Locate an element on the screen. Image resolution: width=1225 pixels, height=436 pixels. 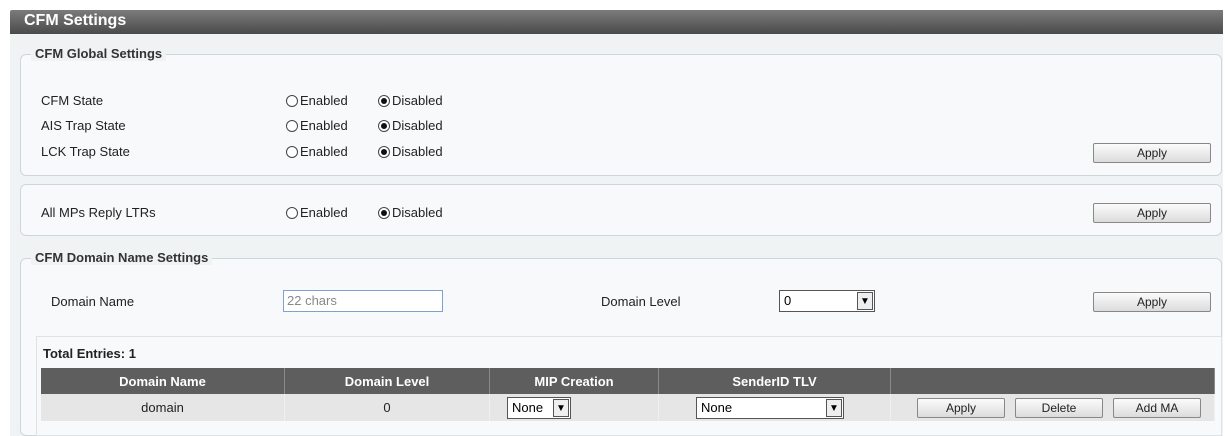
header-mip-creation: MIP Creation is located at coordinates (574, 381).